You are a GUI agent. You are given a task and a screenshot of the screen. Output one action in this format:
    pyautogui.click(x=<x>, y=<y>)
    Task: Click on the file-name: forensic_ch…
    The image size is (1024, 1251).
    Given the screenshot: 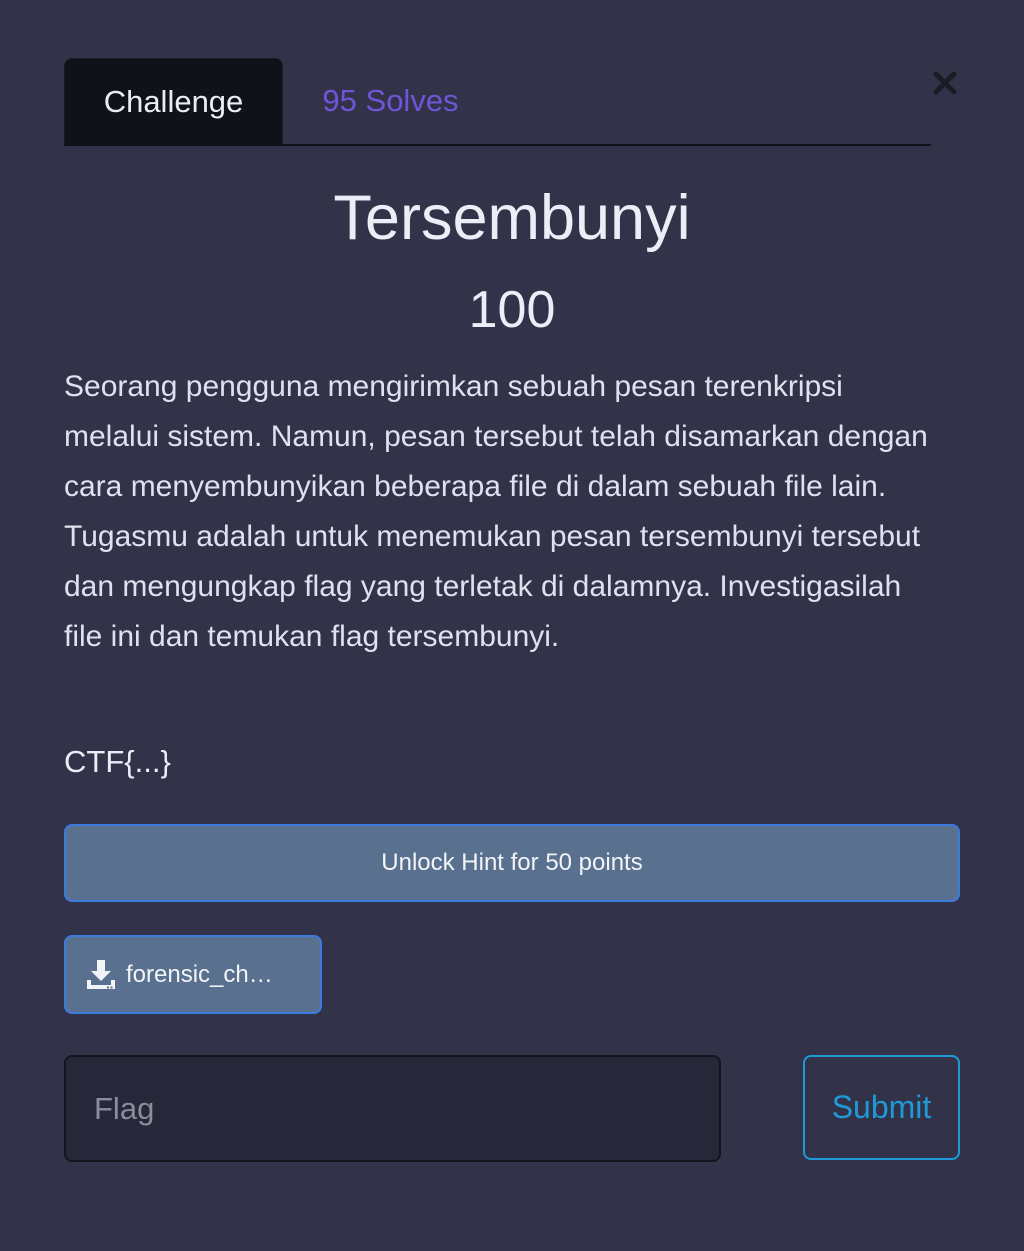 What is the action you would take?
    pyautogui.click(x=199, y=974)
    